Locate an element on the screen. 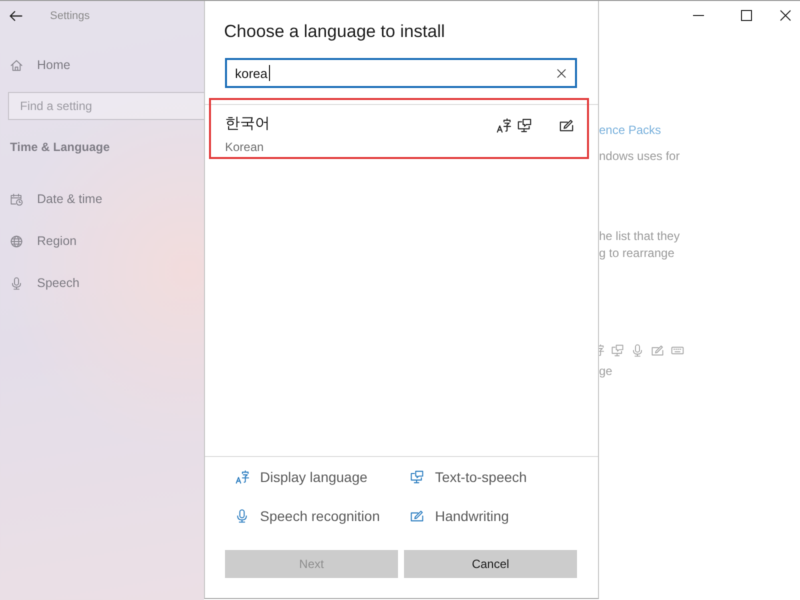  window-title: Settings is located at coordinates (70, 16).